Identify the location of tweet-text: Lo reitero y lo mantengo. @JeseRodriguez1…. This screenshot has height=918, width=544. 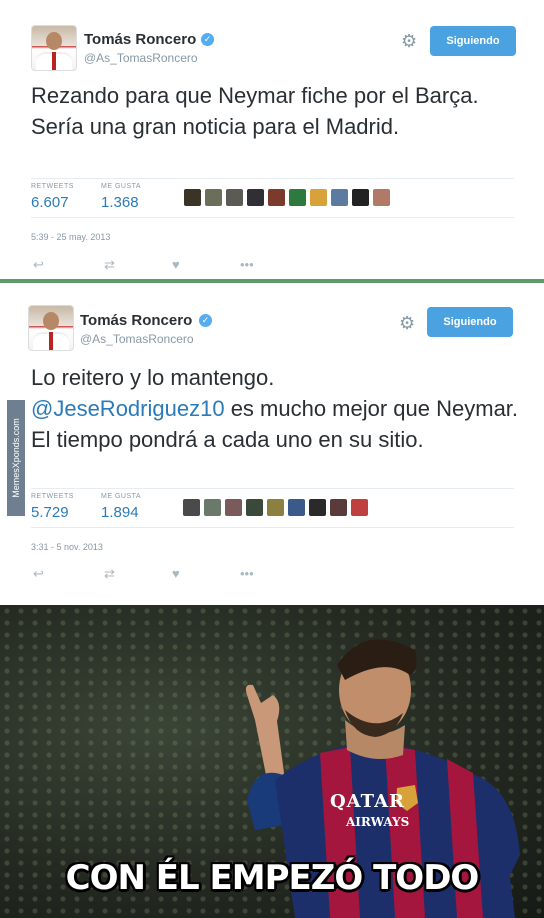
(281, 408).